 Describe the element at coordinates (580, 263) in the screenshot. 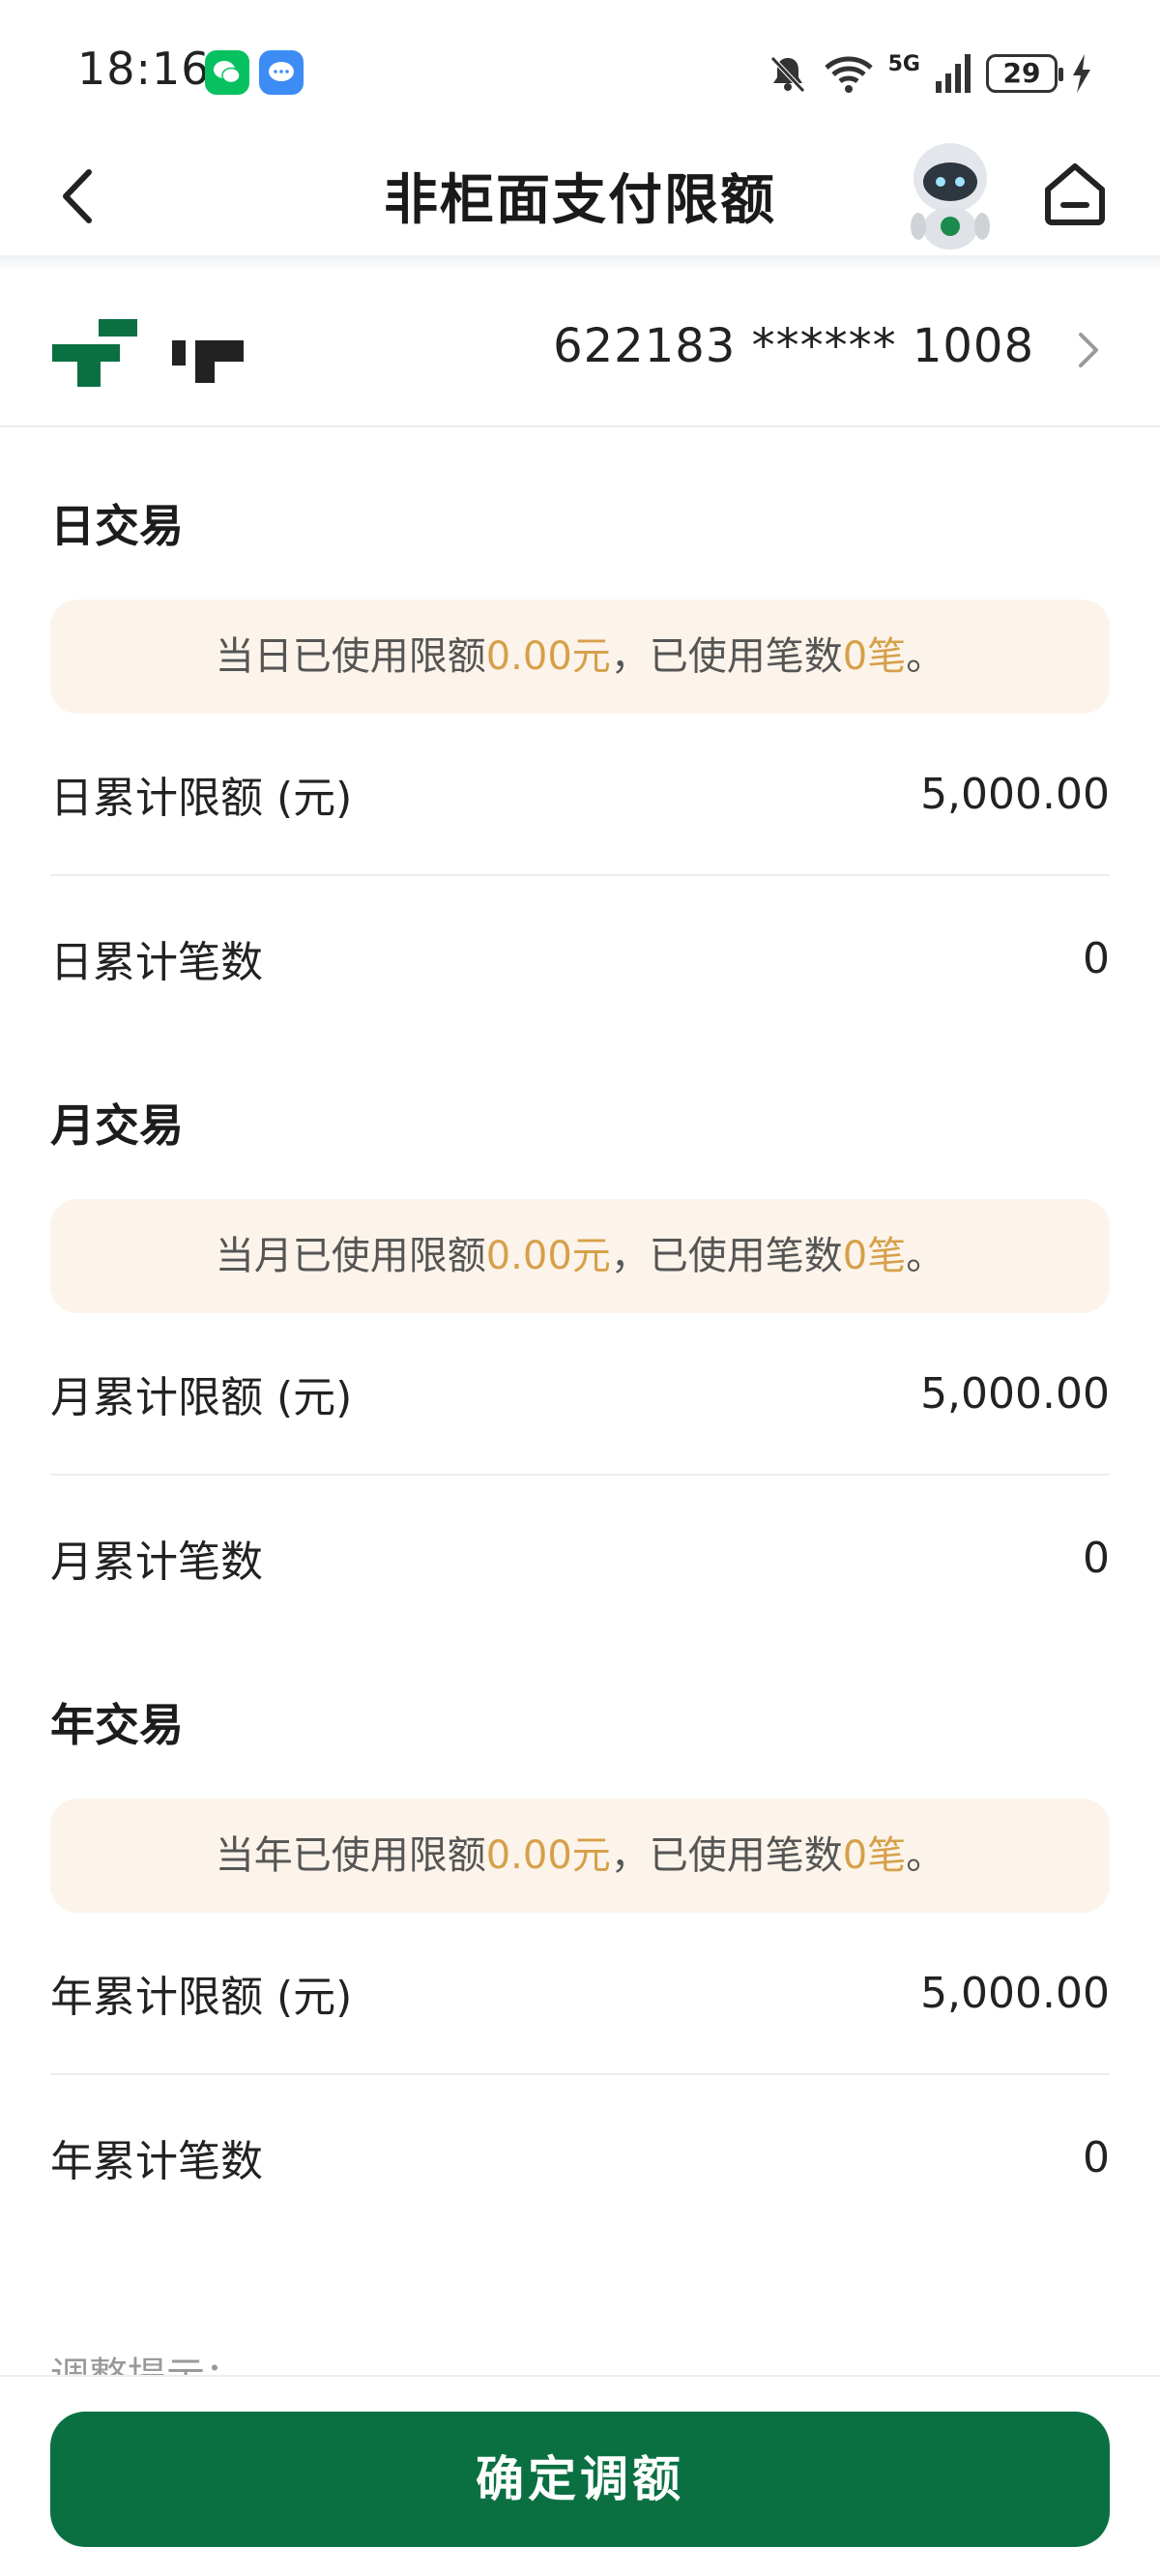

I see `nav-divider` at that location.